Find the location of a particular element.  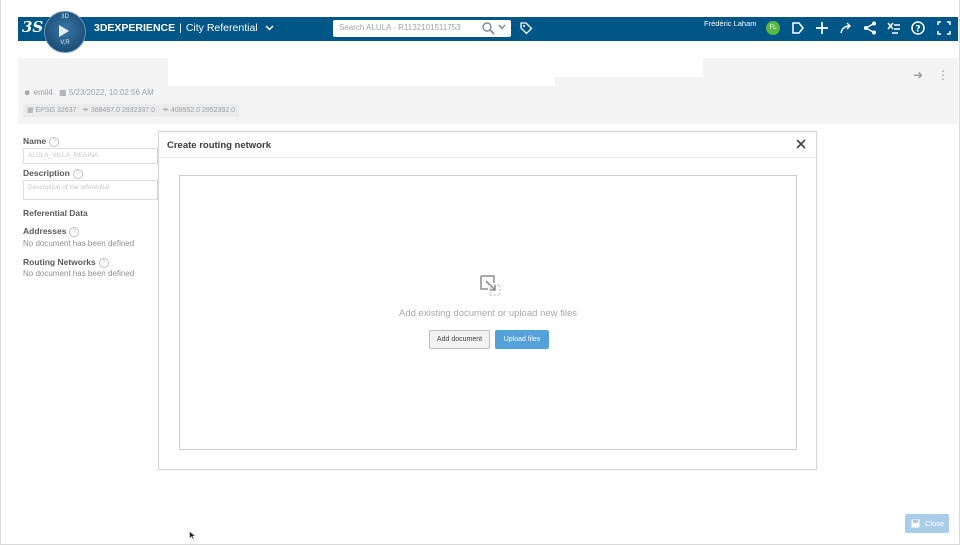

owner-meta: ☻ emil4 ▦ 5/23/2022, 10:02:56 AM is located at coordinates (88, 92).